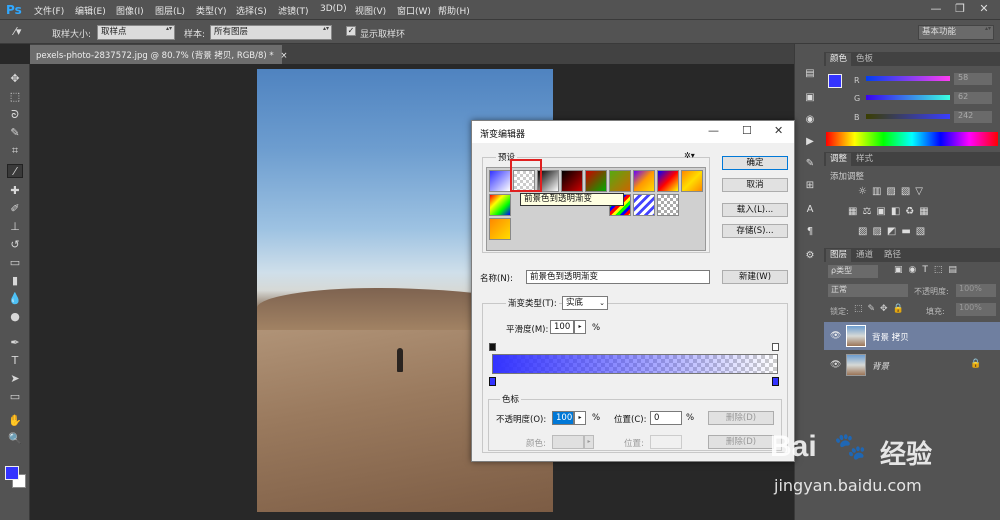 This screenshot has width=1000, height=520. I want to click on quick-select-tool: ✎, so click(15, 133).